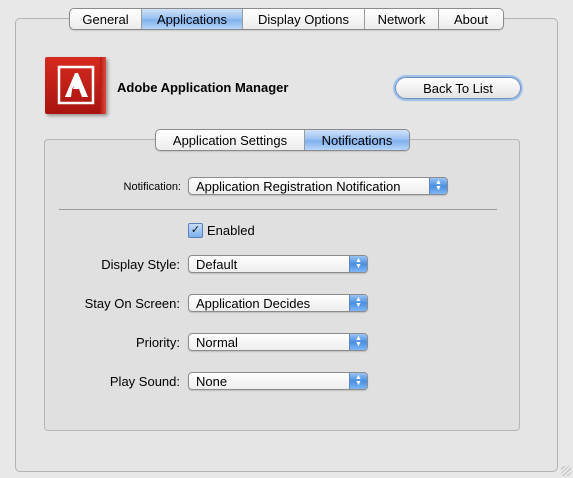  Describe the element at coordinates (191, 19) in the screenshot. I see `tab-applications: Applications` at that location.